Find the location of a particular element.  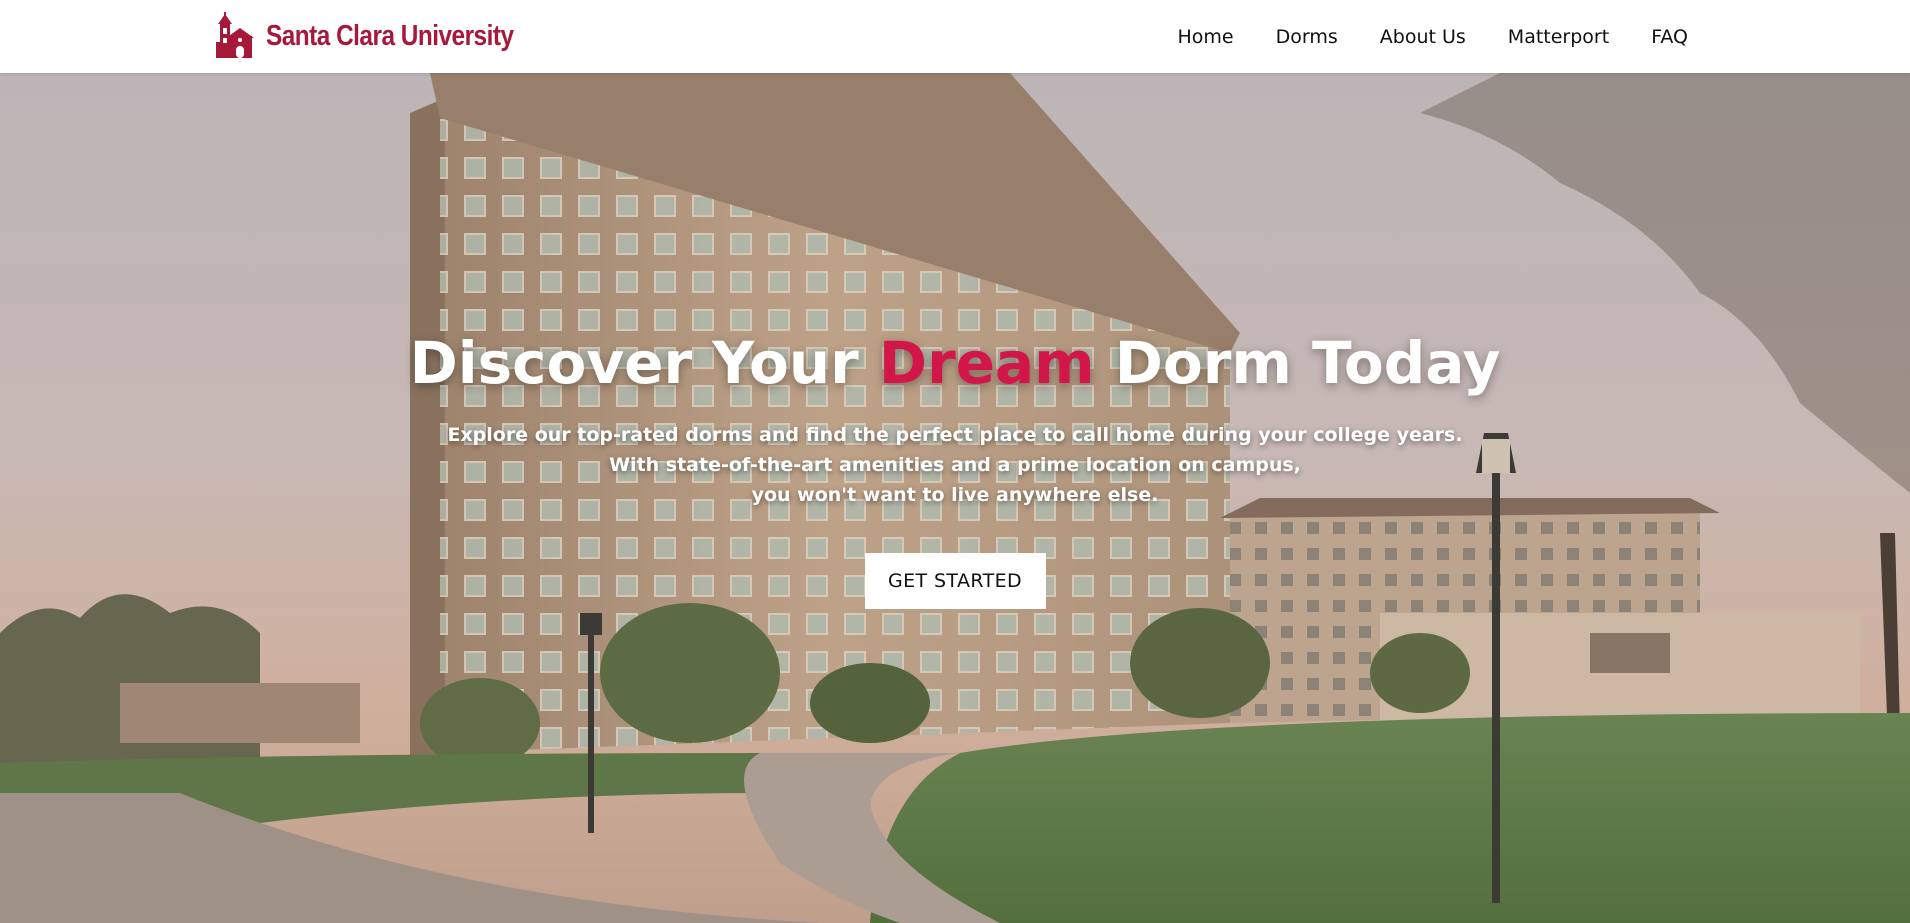

hero-title: Discover Your Dream Dorm Today is located at coordinates (955, 363).